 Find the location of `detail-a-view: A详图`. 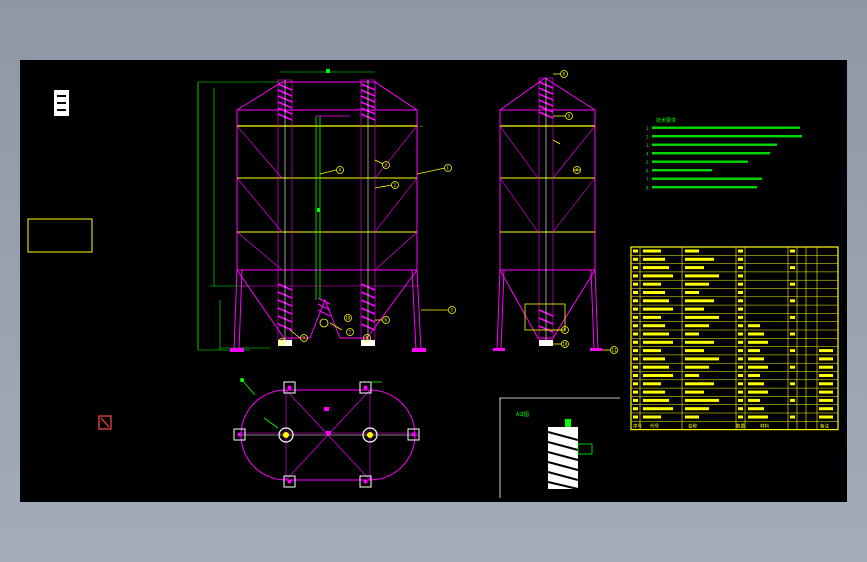

detail-a-view: A详图 is located at coordinates (559, 447).